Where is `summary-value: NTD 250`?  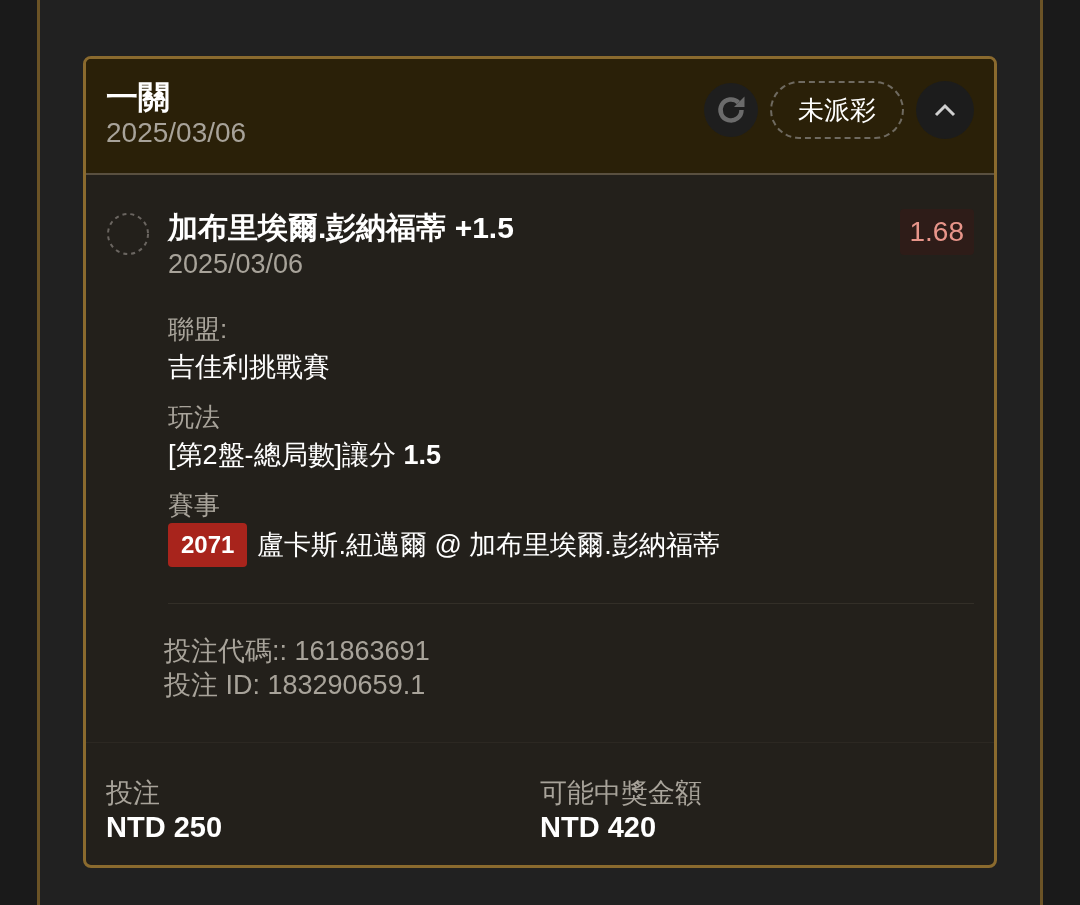
summary-value: NTD 250 is located at coordinates (165, 827).